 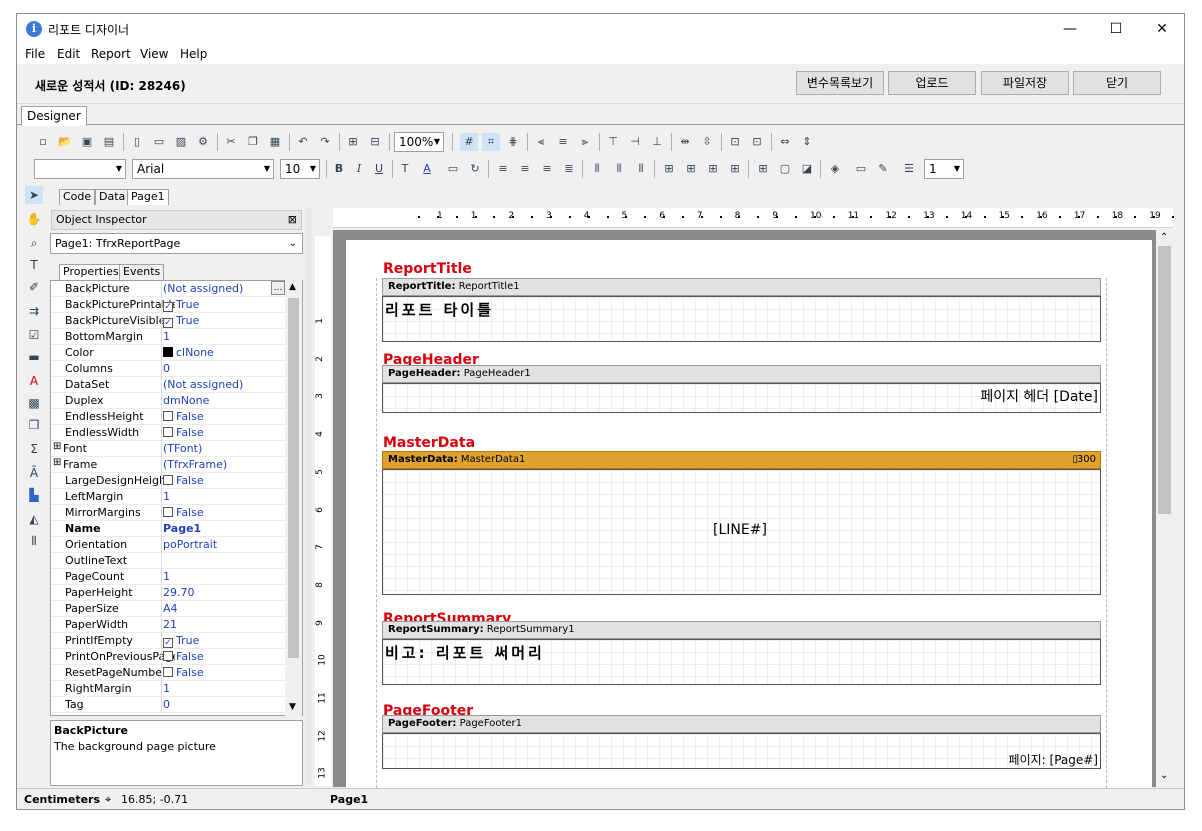 I want to click on property-row: DataSet (Not assigned), so click(x=169, y=385).